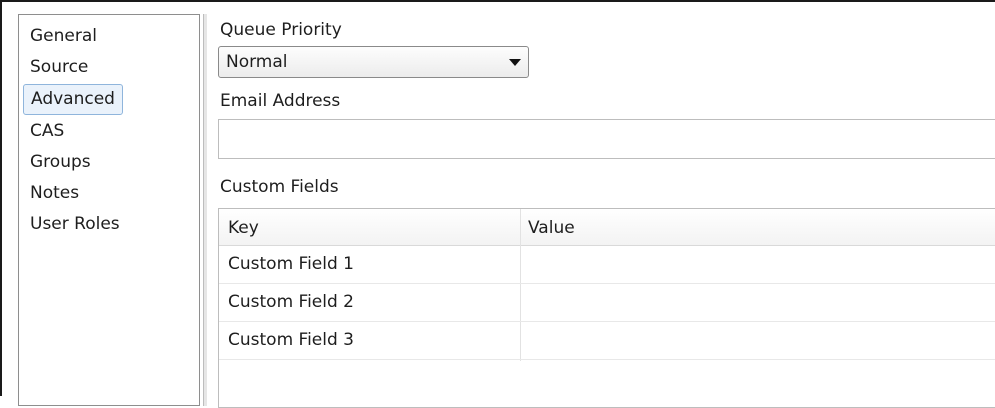 Image resolution: width=995 pixels, height=408 pixels. Describe the element at coordinates (63, 36) in the screenshot. I see `nav-item-label: General` at that location.